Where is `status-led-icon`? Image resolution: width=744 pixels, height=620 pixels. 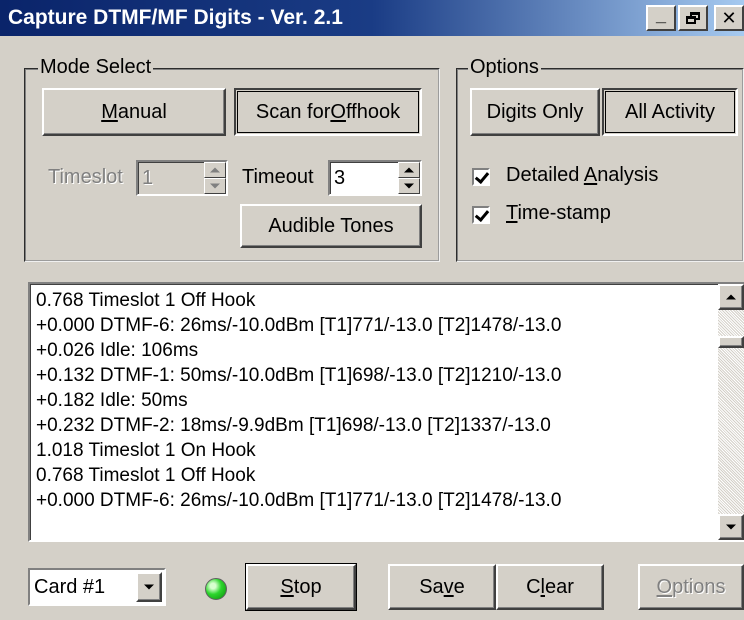
status-led-icon is located at coordinates (216, 589).